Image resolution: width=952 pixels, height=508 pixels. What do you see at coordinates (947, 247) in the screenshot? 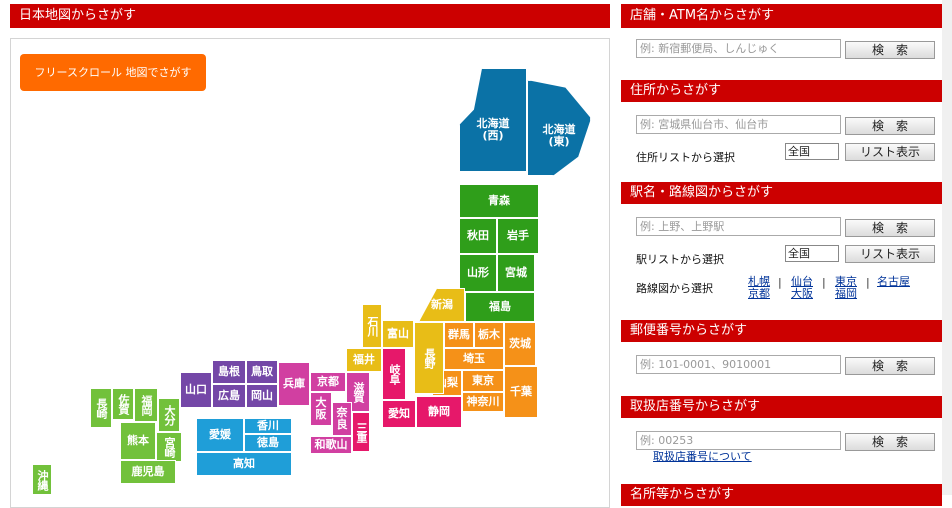
I see `page-scrollbar` at bounding box center [947, 247].